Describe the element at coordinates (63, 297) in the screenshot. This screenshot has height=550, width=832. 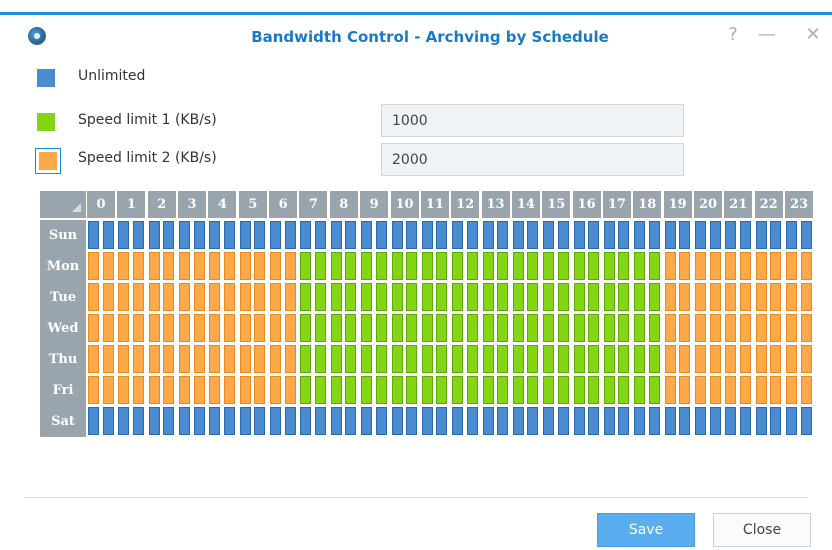
I see `day-header-tue: Tue` at that location.